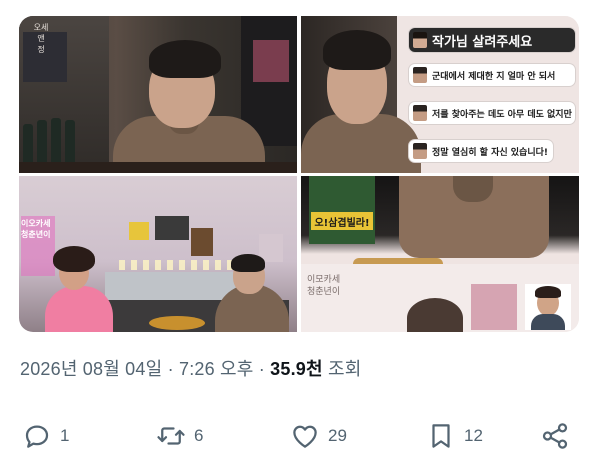  What do you see at coordinates (41, 38) in the screenshot?
I see `wall-sign-text: 오세 앤 정` at bounding box center [41, 38].